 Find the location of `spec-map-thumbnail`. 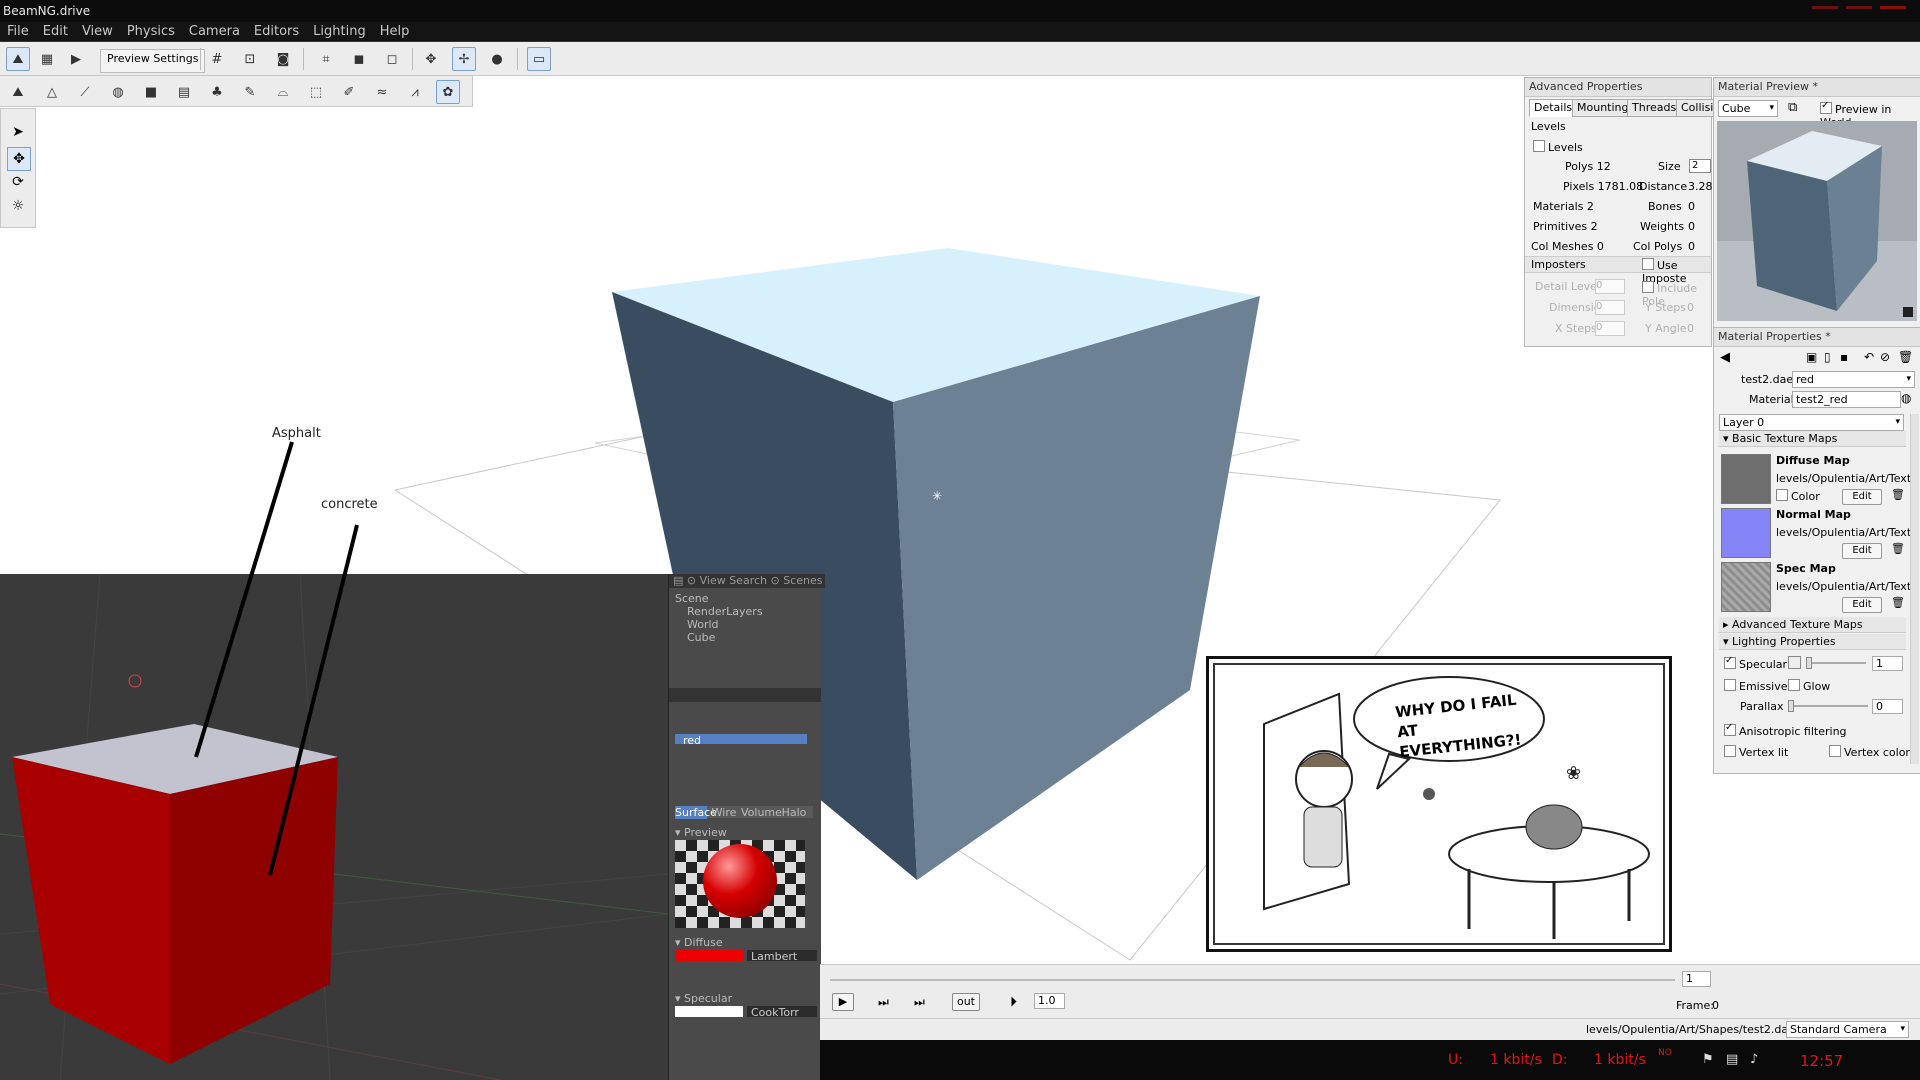

spec-map-thumbnail is located at coordinates (1746, 587).